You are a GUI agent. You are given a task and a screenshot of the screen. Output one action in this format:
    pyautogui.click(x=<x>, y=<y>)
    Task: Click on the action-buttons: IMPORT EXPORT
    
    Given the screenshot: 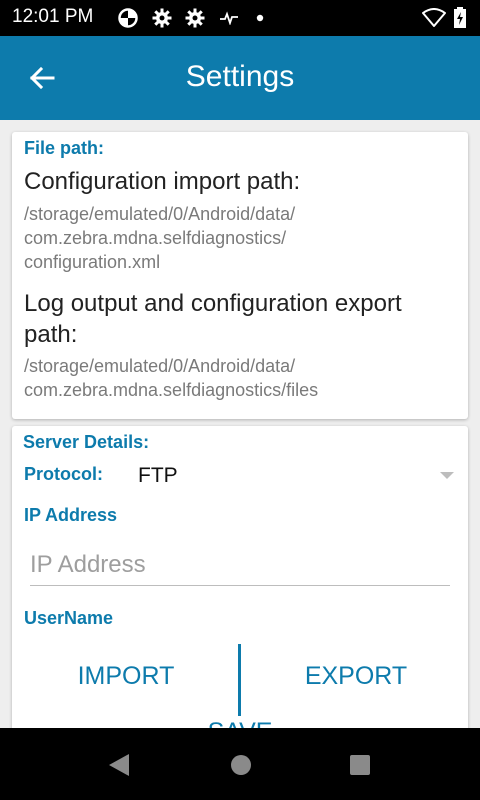 What is the action you would take?
    pyautogui.click(x=240, y=682)
    